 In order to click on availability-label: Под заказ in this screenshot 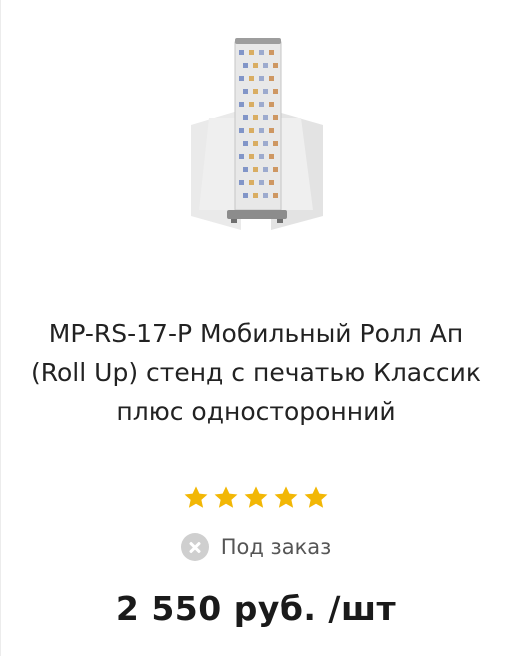, I will do `click(276, 547)`.